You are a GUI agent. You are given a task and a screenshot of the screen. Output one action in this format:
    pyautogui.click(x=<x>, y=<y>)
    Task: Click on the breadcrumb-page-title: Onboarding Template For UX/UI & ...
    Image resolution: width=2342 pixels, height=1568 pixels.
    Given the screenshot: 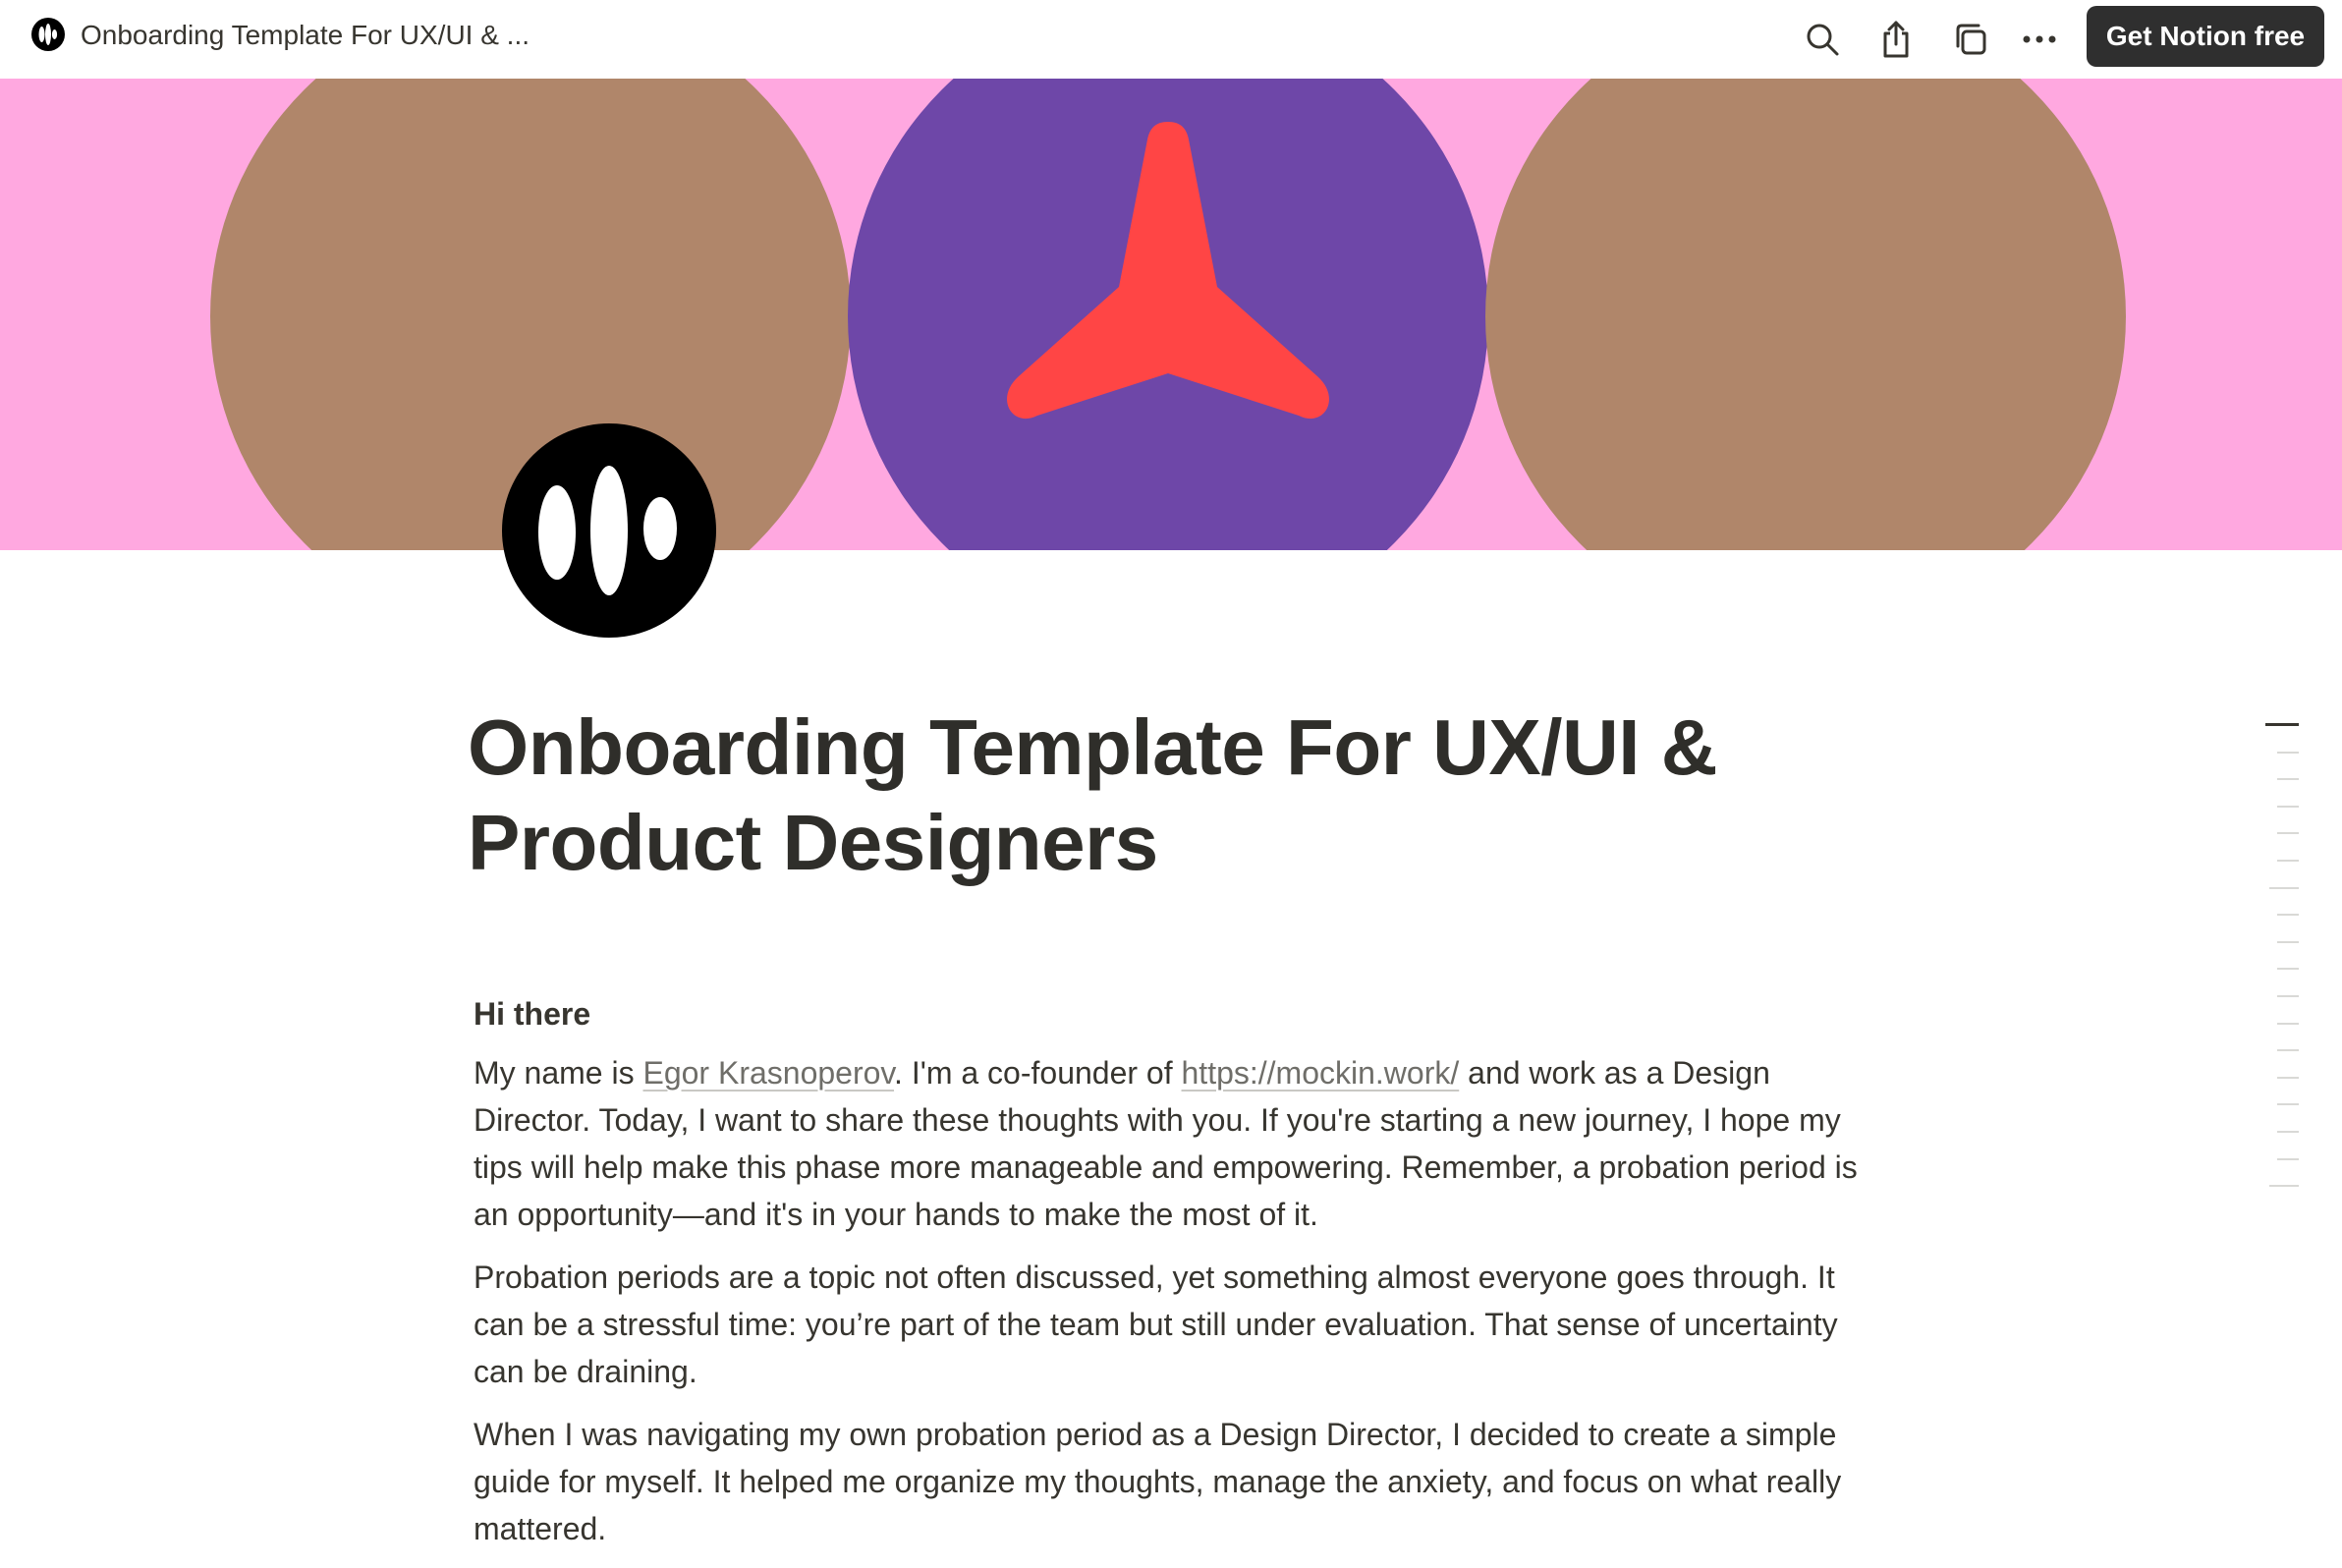 What is the action you would take?
    pyautogui.click(x=305, y=35)
    